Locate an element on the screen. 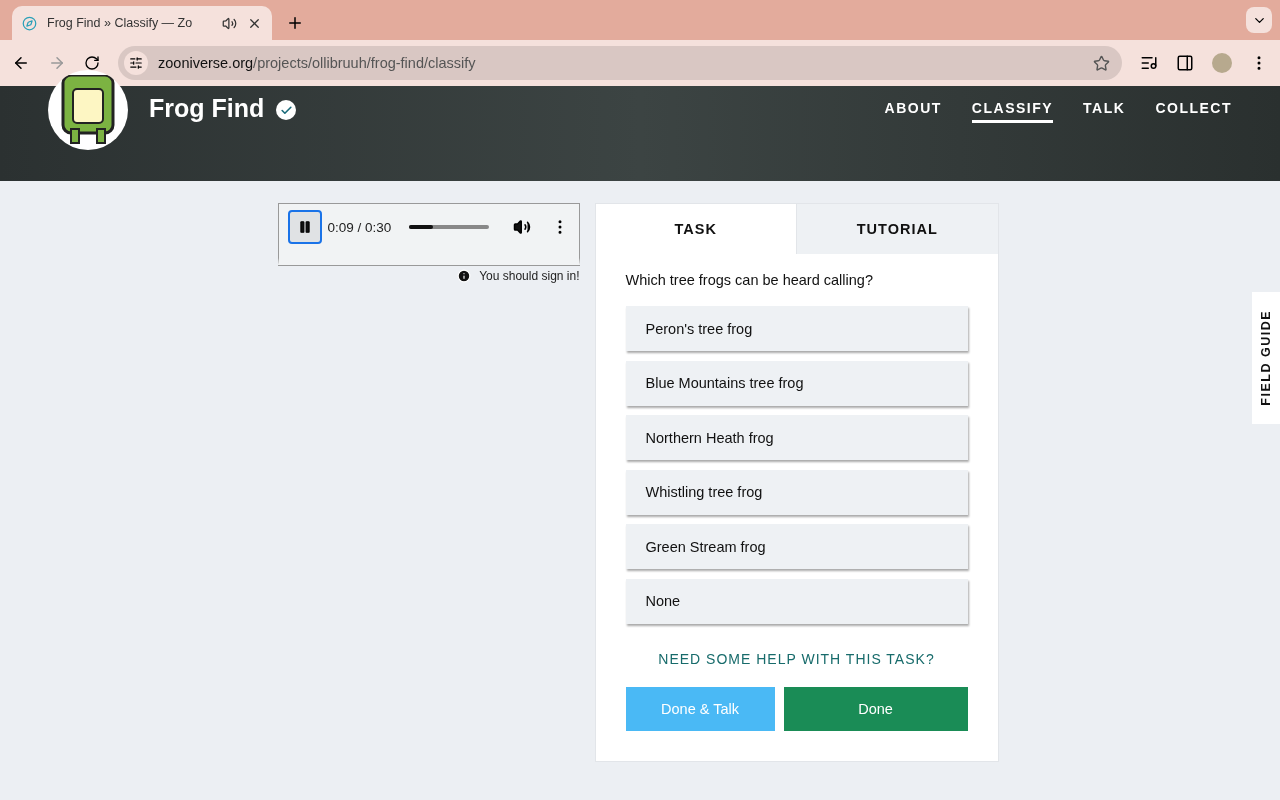 The image size is (1280, 800). seek-bar is located at coordinates (449, 227).